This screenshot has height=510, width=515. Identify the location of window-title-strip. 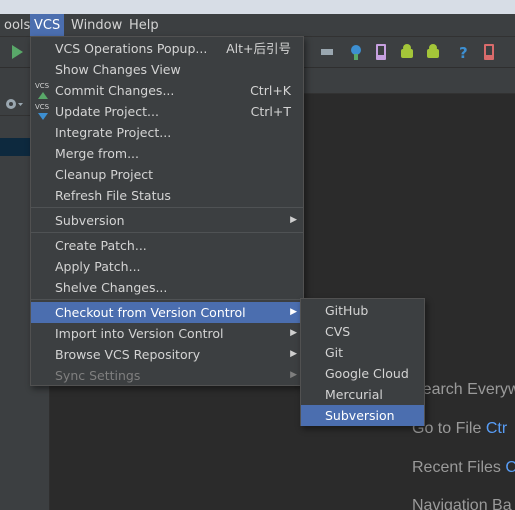
(257, 7).